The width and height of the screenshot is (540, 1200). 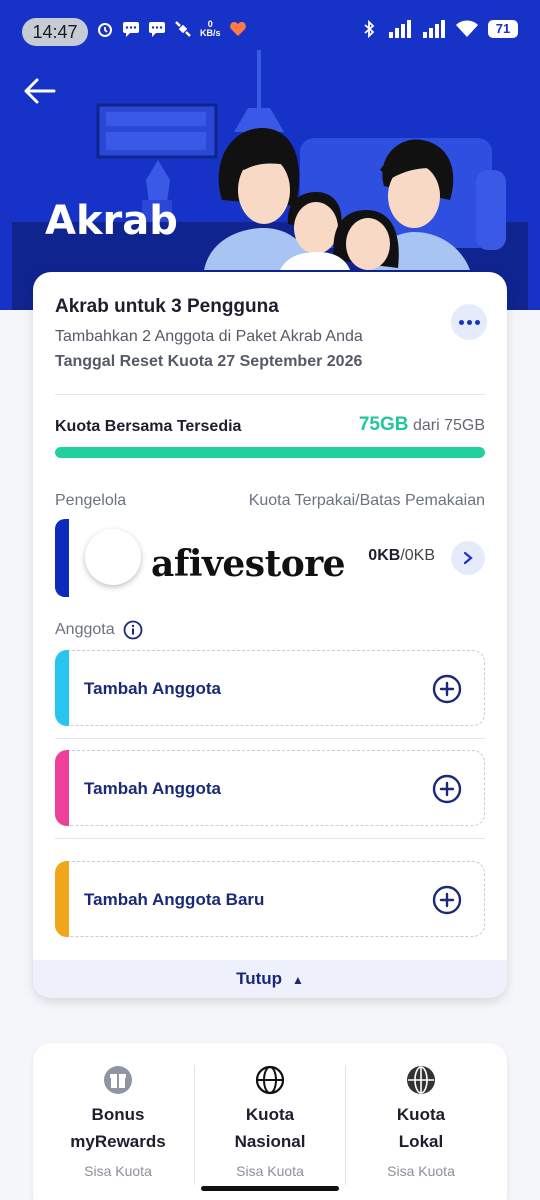 I want to click on manager-name: afivestore, so click(x=248, y=564).